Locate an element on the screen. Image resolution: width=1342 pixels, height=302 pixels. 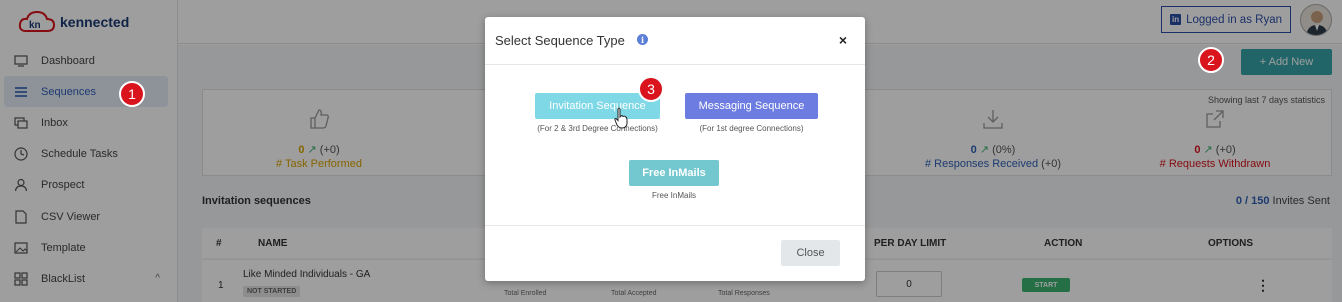
close-icon: × is located at coordinates (843, 40).